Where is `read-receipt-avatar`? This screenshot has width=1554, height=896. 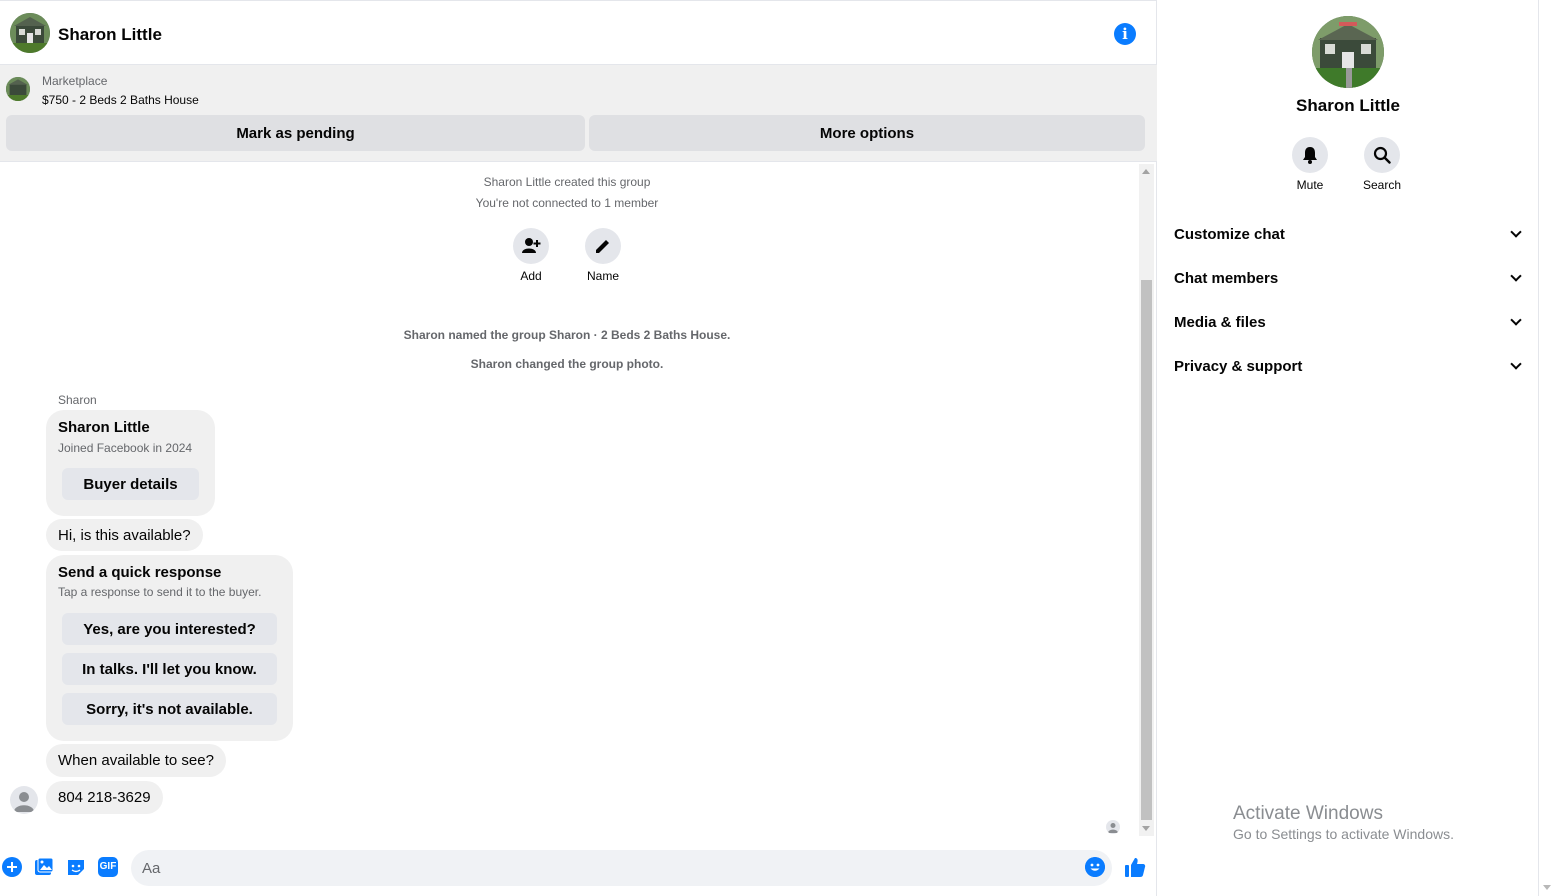
read-receipt-avatar is located at coordinates (1113, 827).